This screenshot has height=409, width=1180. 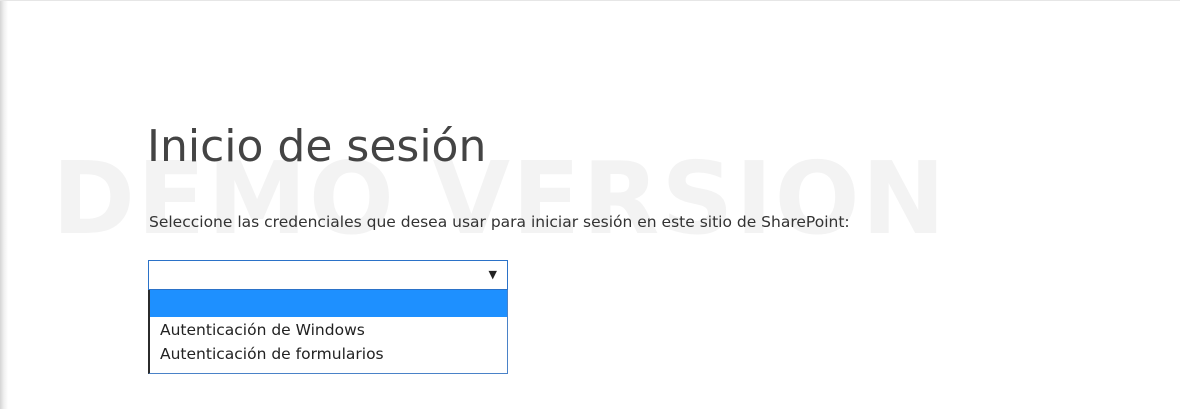 I want to click on dropdown-option-forms-auth: Autenticación de formularios, so click(x=328, y=354).